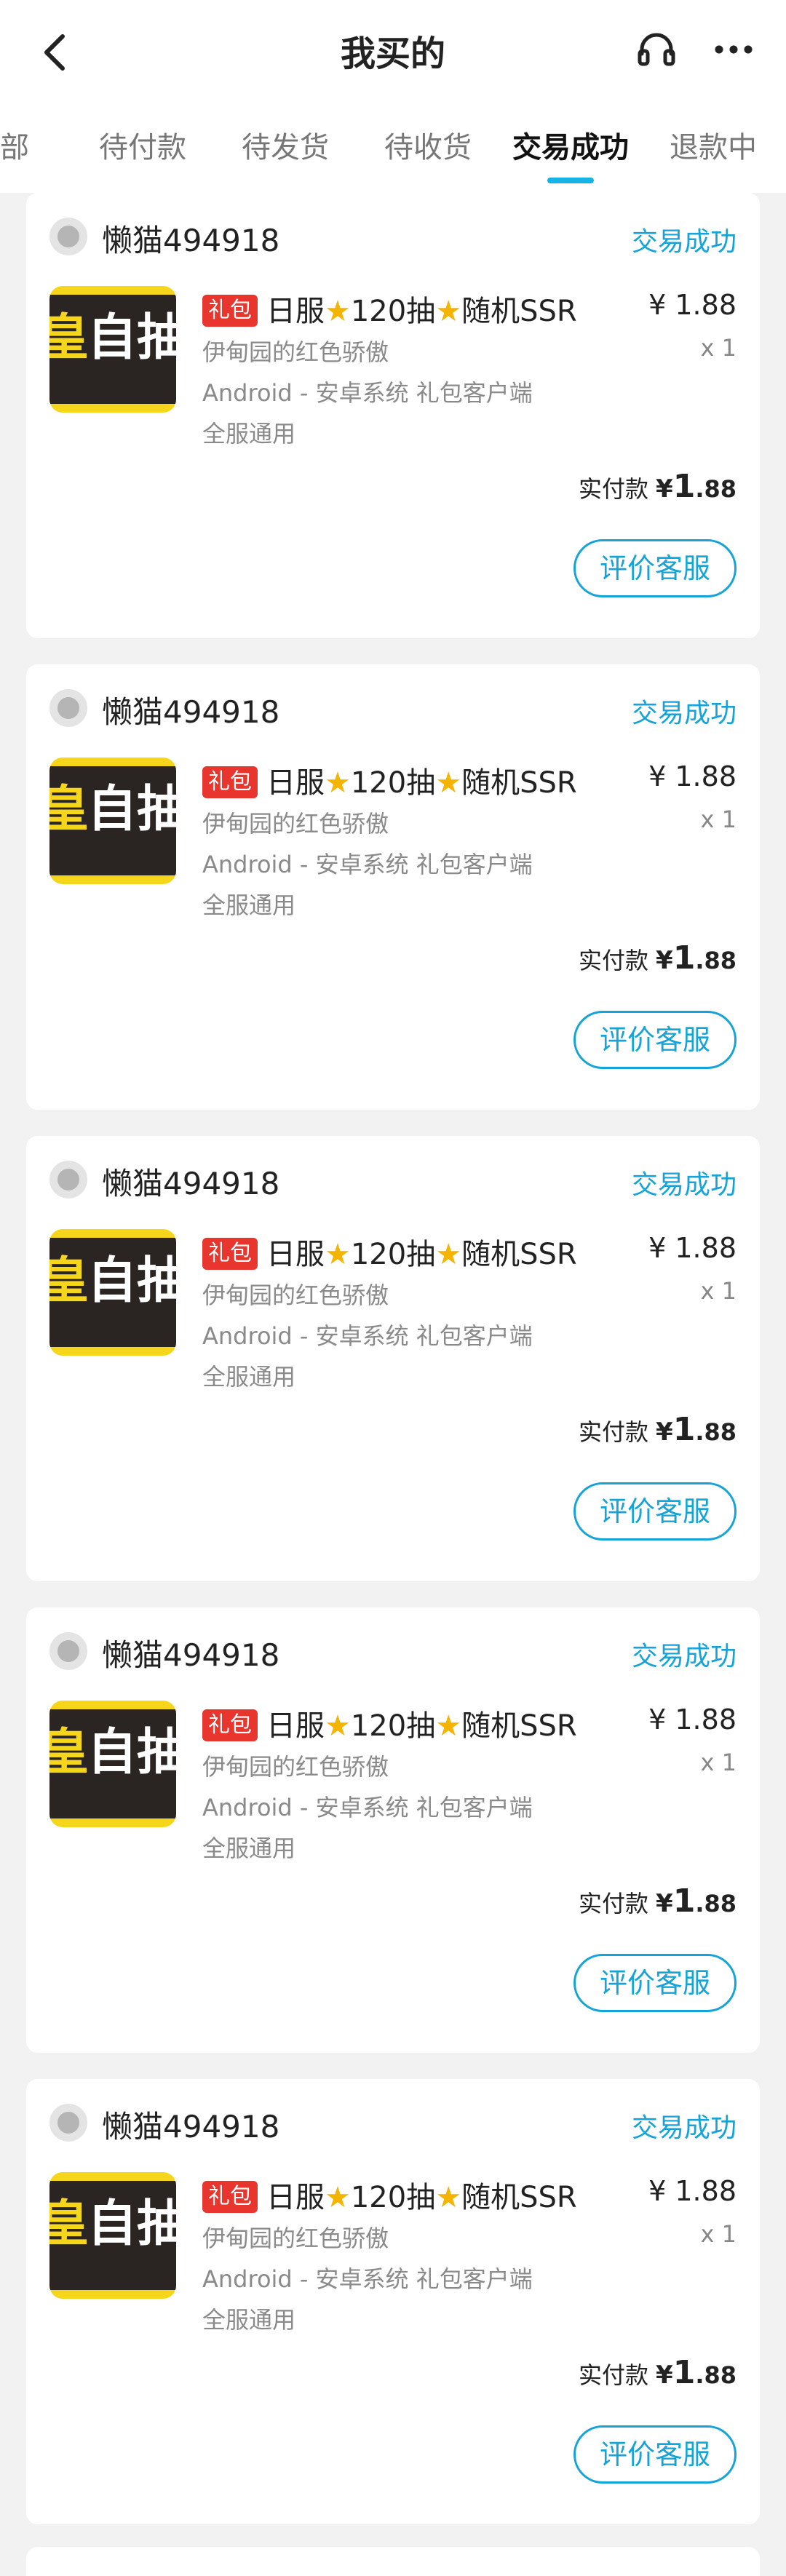 The height and width of the screenshot is (2576, 786). Describe the element at coordinates (570, 180) in the screenshot. I see `active-tab-indicator` at that location.